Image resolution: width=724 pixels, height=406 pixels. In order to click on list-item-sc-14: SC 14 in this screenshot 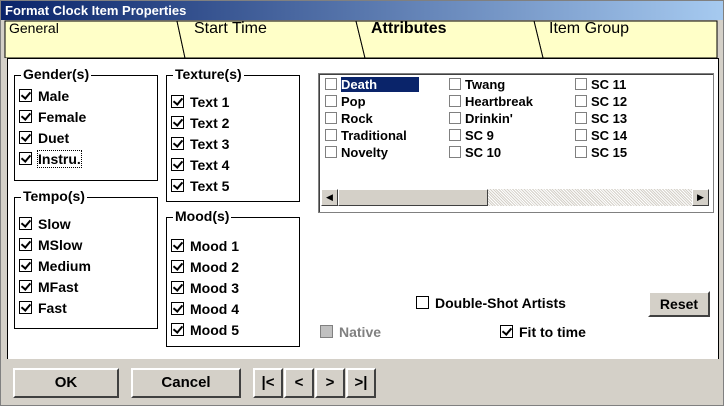, I will do `click(601, 135)`.